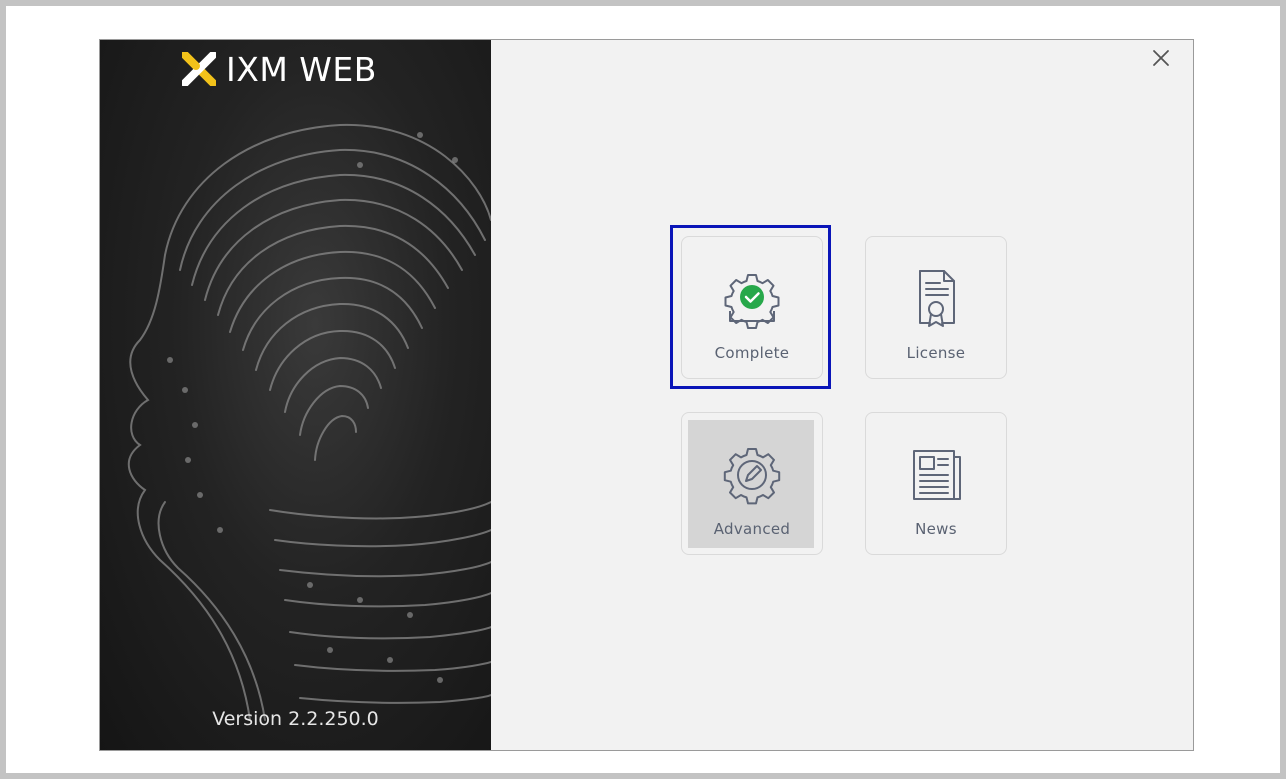 The width and height of the screenshot is (1286, 779). I want to click on certificate-icon, so click(936, 299).